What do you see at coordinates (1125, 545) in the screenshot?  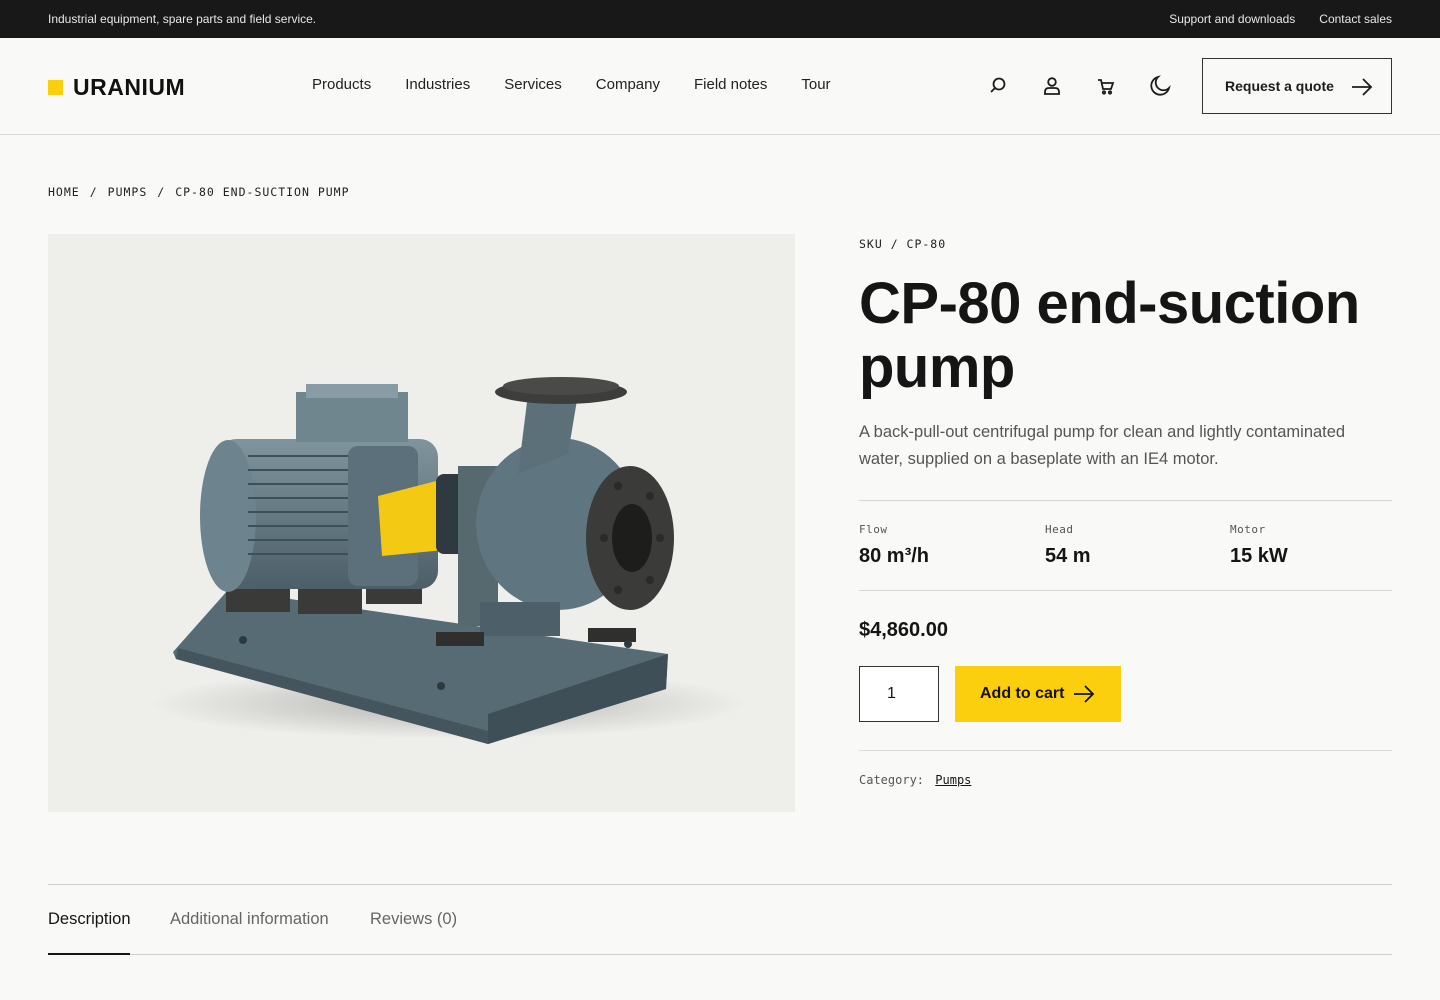 I see `spec-list: Flow 80 m³/h Head 54 m Motor 15 kW` at bounding box center [1125, 545].